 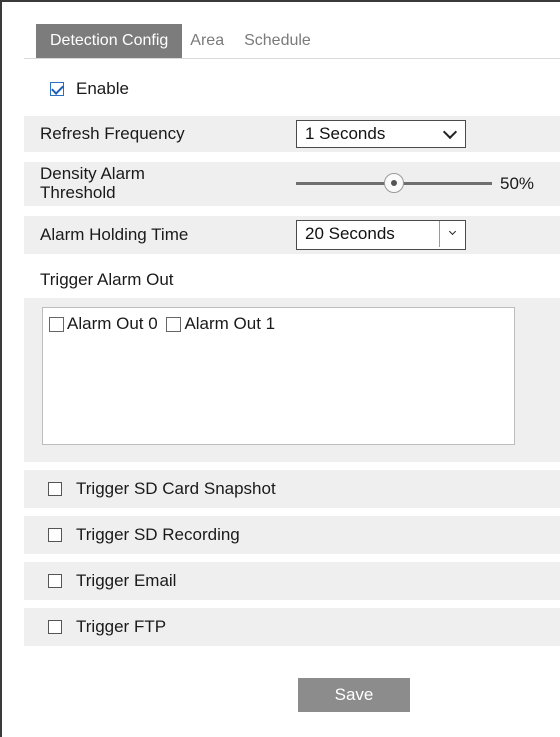 What do you see at coordinates (292, 280) in the screenshot?
I see `trigger-alarm-out-row: Trigger Alarm Out` at bounding box center [292, 280].